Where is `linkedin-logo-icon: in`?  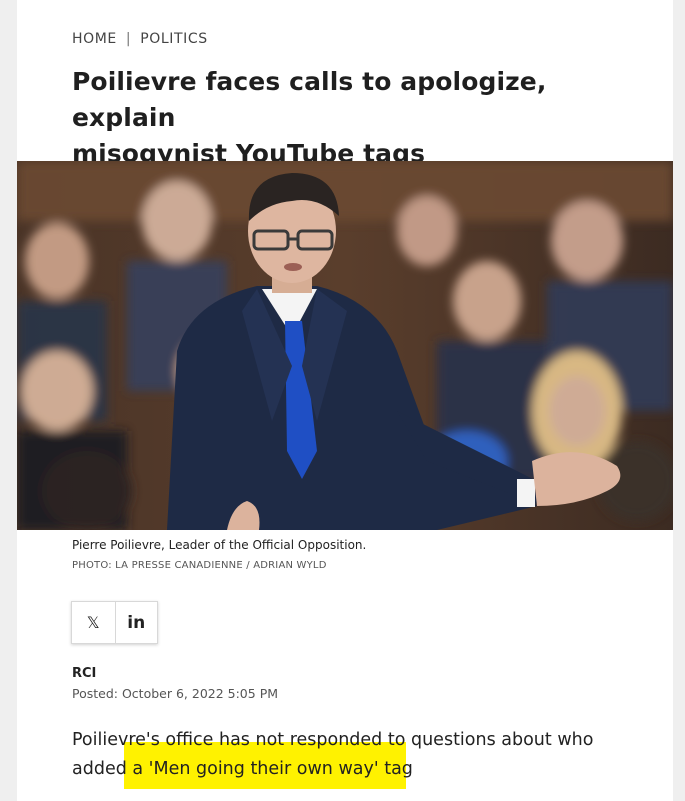 linkedin-logo-icon: in is located at coordinates (136, 622).